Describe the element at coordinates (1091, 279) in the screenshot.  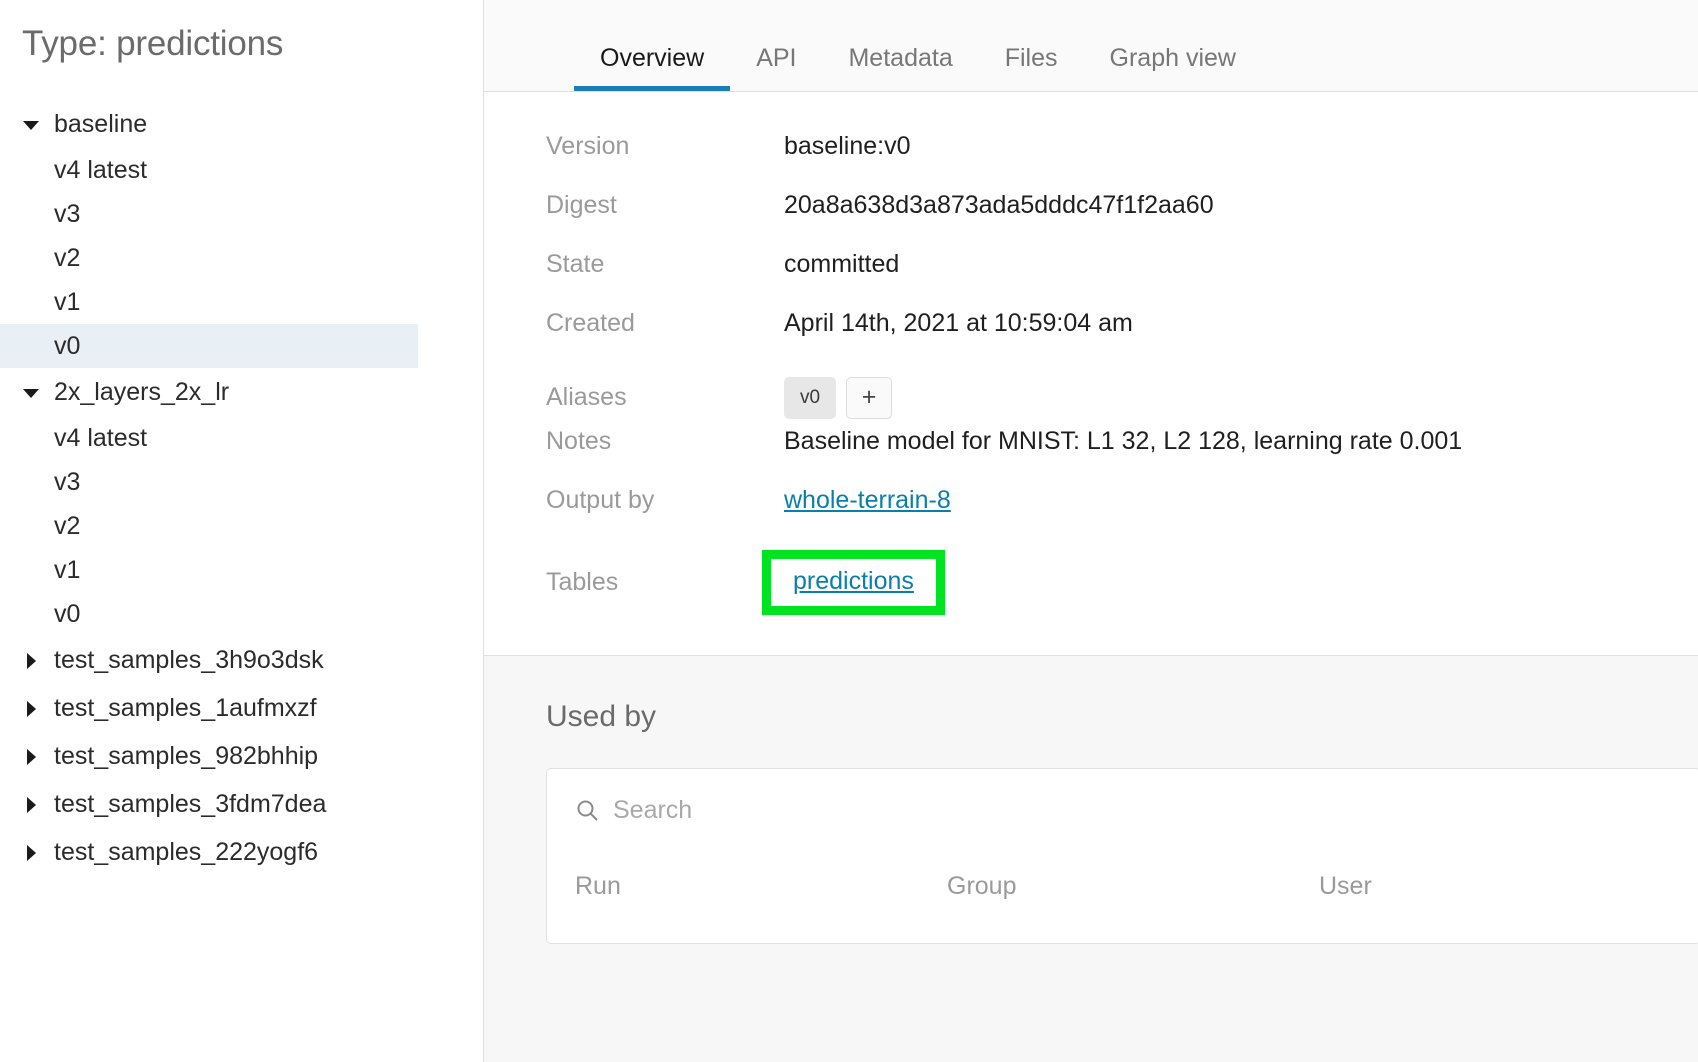
I see `detail-row-state: State committed` at that location.